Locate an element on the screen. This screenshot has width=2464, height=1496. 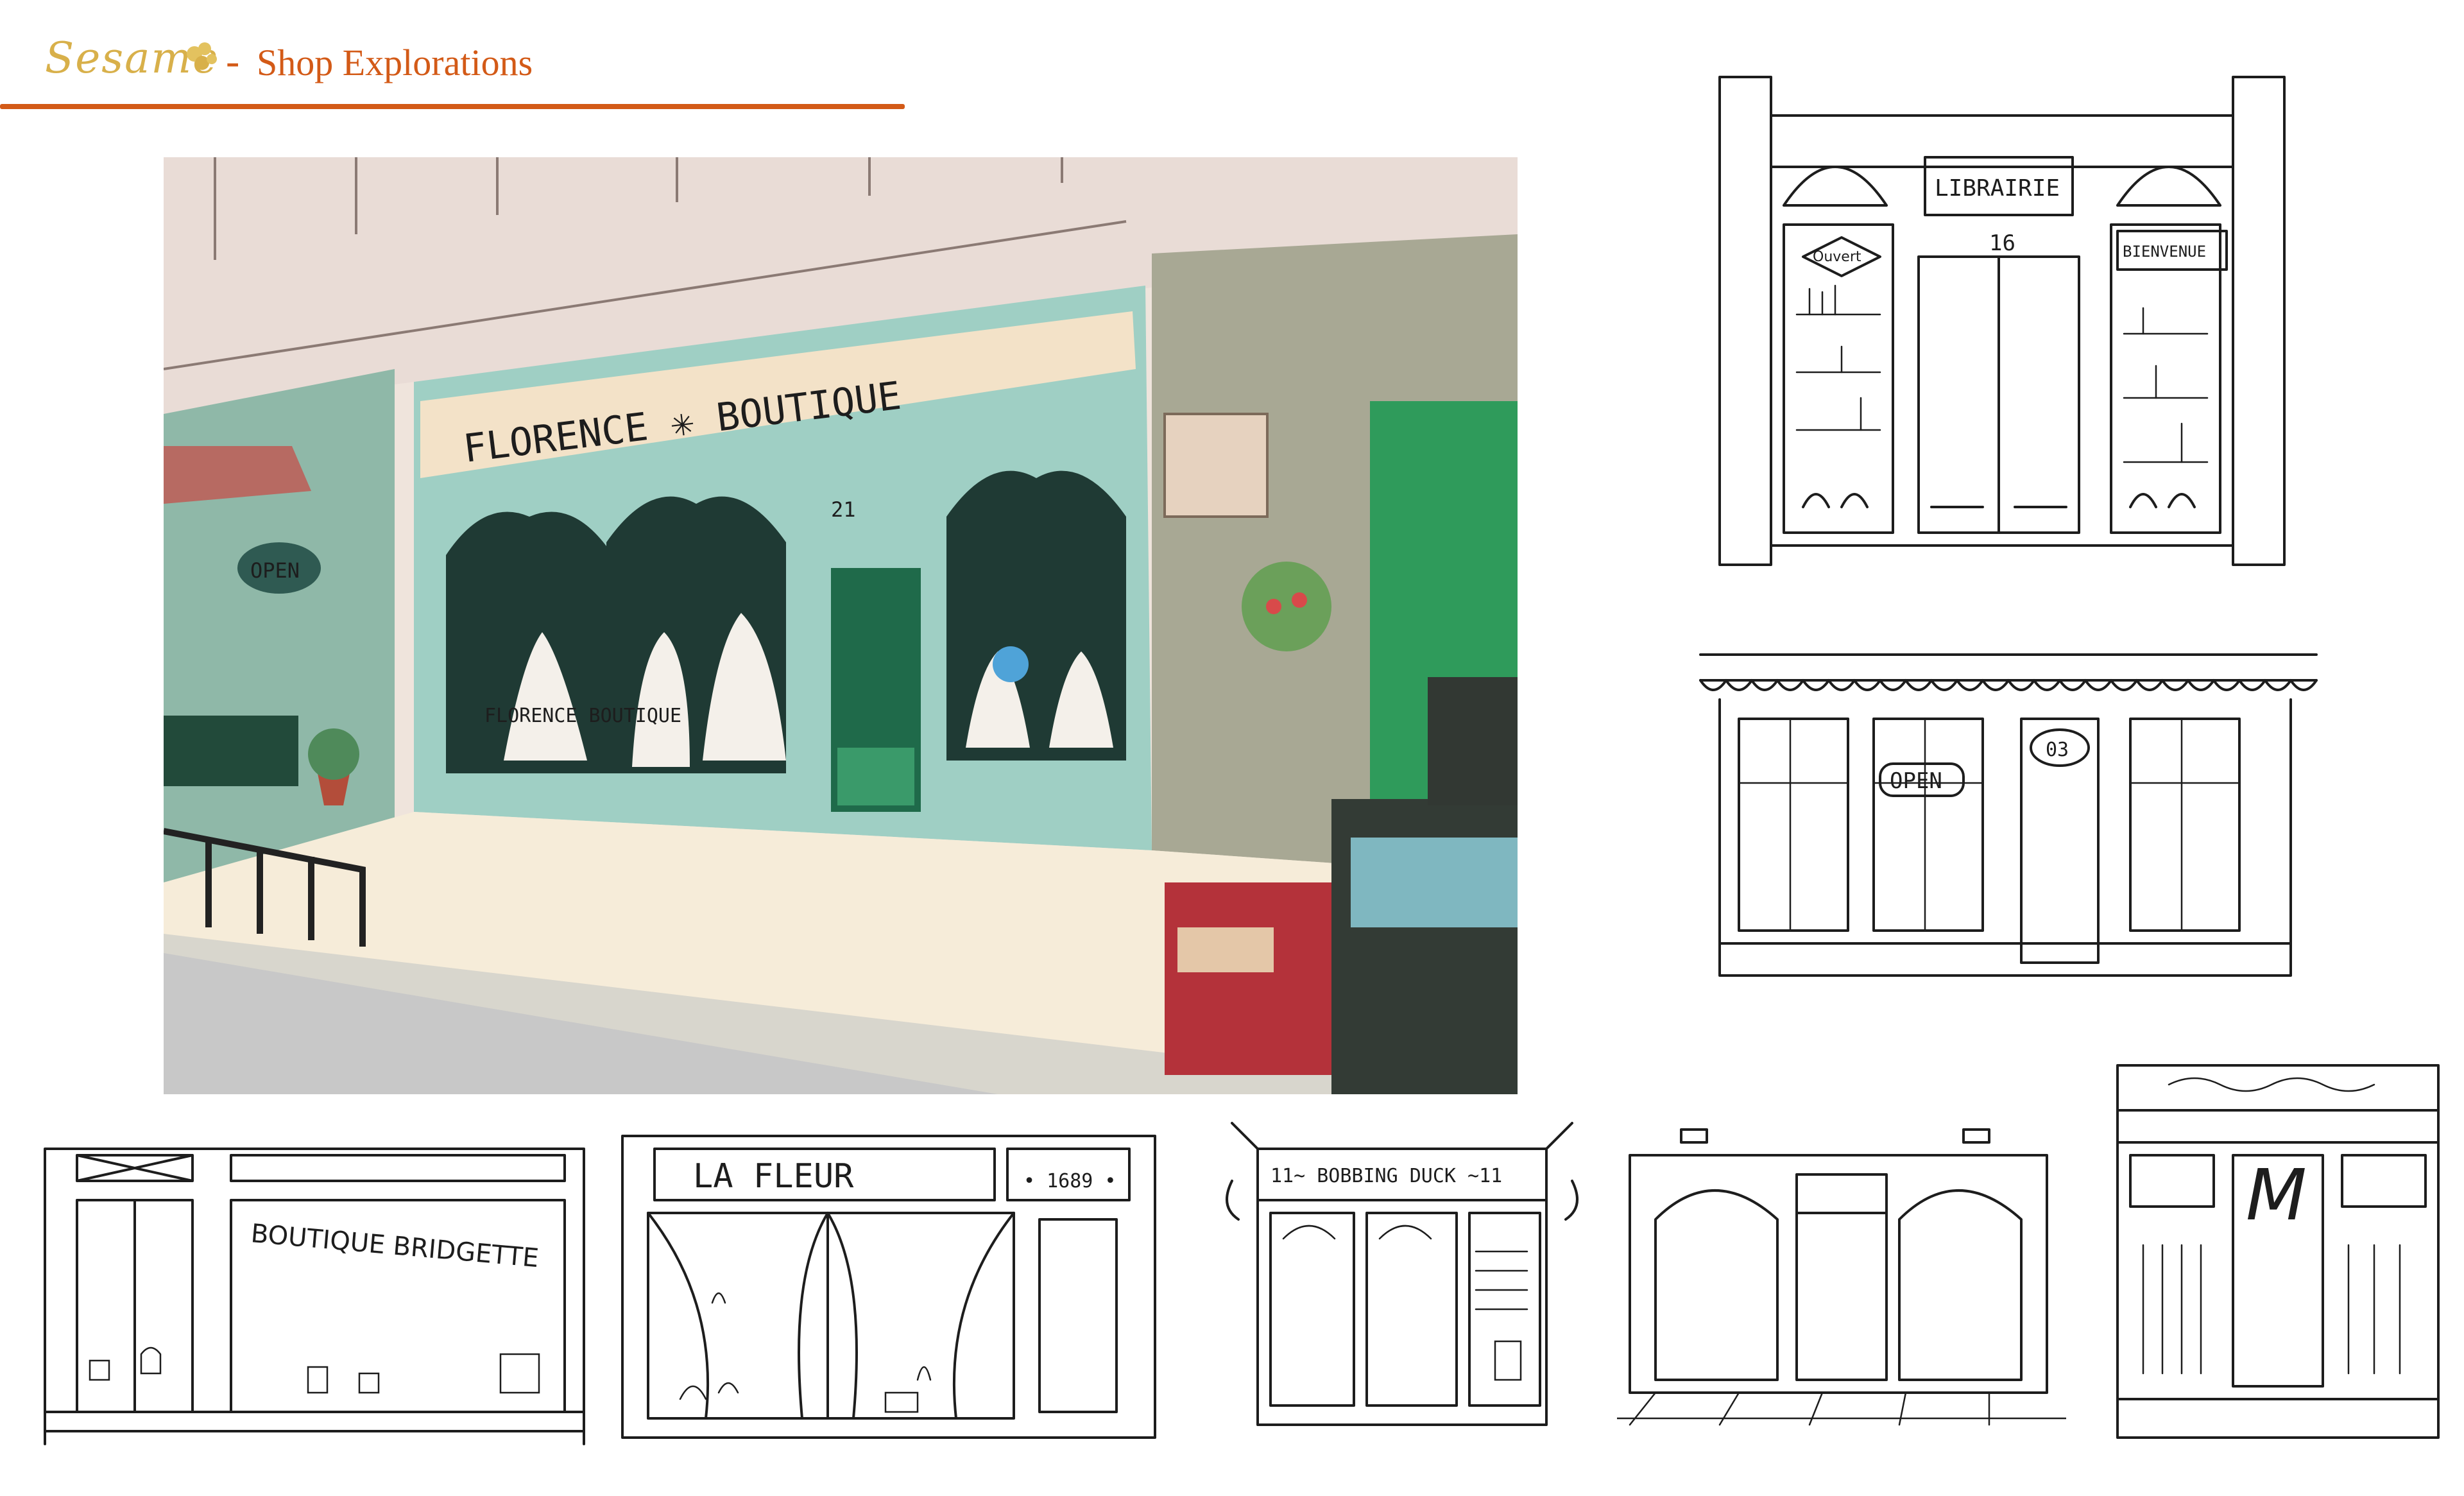
window-lettering: FLORENCE BOUTIQUE is located at coordinates (583, 716).